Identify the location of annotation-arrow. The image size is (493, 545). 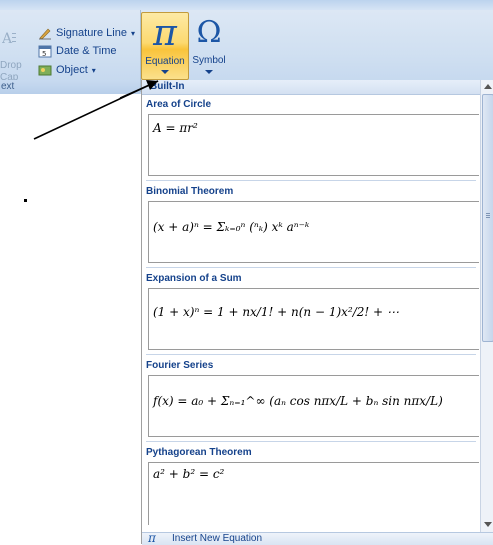
(96, 110).